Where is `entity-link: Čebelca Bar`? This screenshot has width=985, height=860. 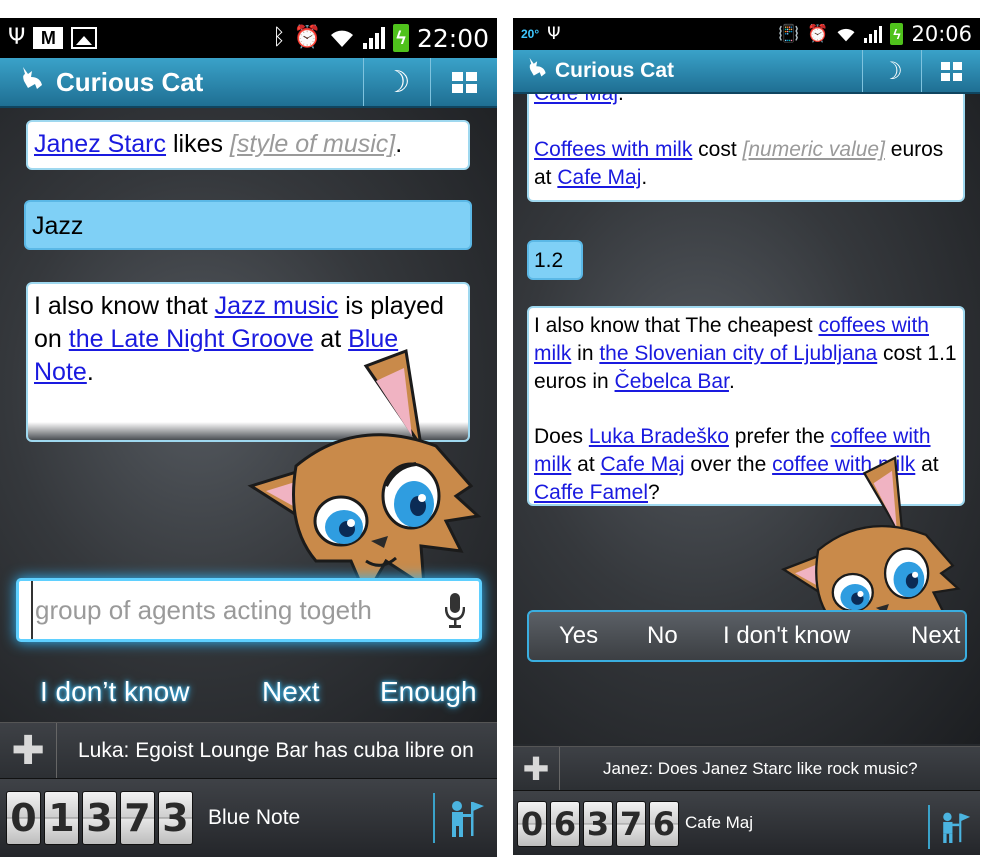 entity-link: Čebelca Bar is located at coordinates (672, 381).